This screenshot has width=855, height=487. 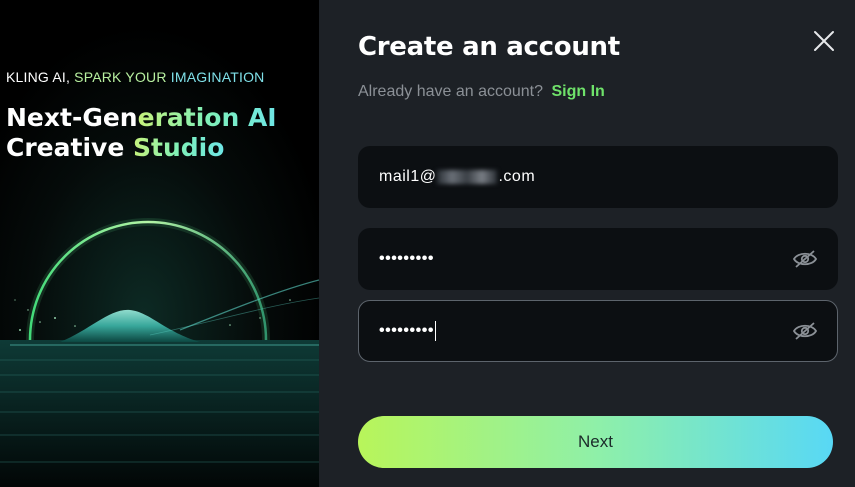 What do you see at coordinates (115, 147) in the screenshot?
I see `headline-line-2: Creative Studio` at bounding box center [115, 147].